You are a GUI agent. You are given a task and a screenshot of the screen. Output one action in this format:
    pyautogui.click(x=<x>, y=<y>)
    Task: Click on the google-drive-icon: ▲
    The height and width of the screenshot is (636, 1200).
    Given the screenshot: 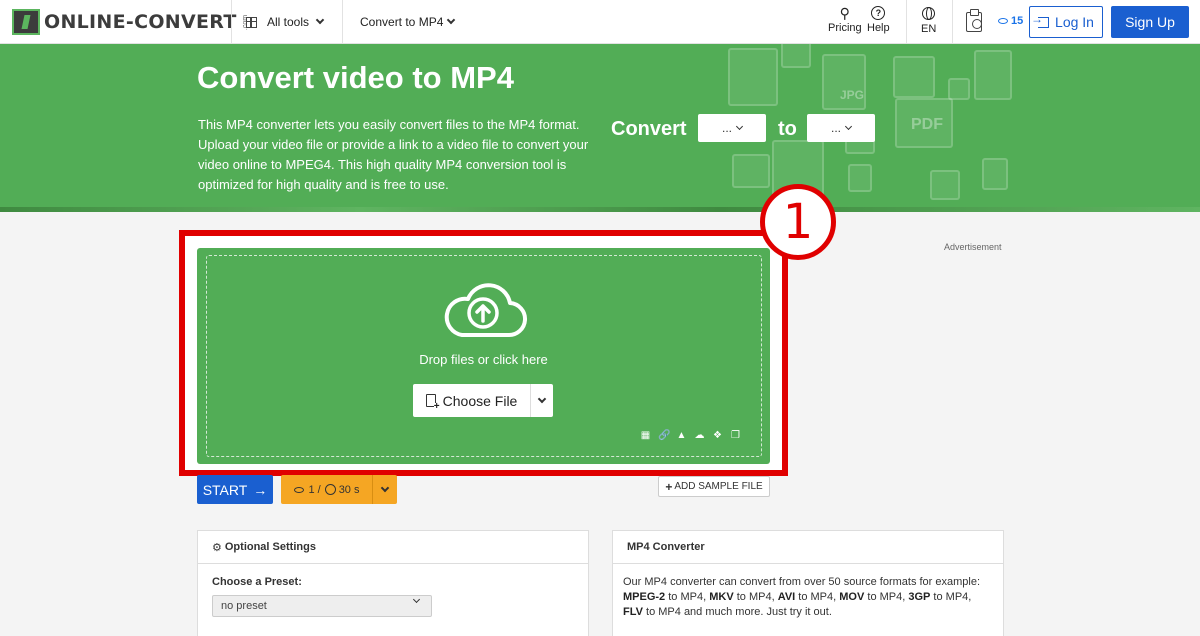 What is the action you would take?
    pyautogui.click(x=681, y=436)
    